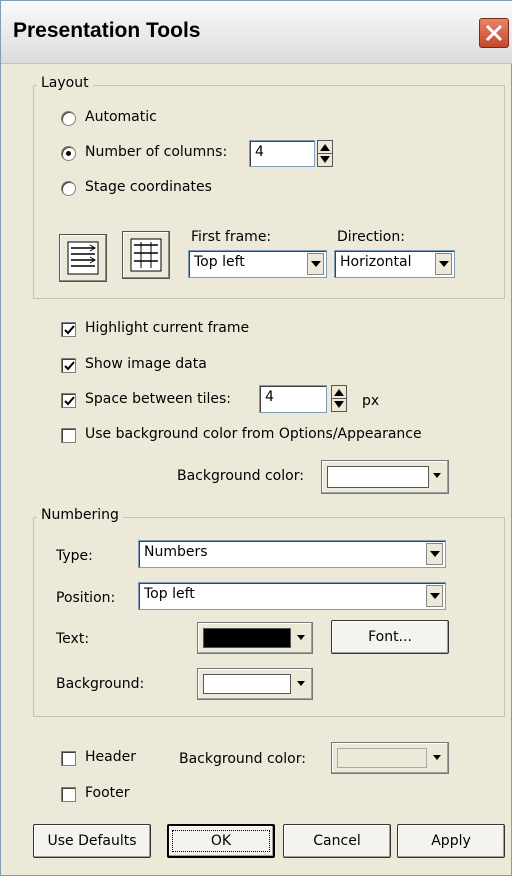 This screenshot has height=876, width=512. I want to click on layout-columns-icon, so click(146, 255).